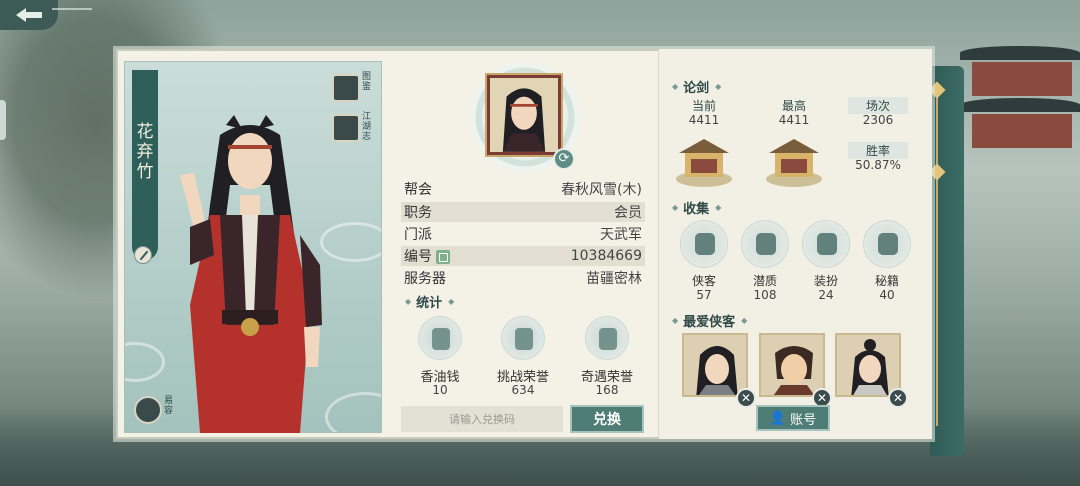  I want to click on back-decor-line, so click(72, 9).